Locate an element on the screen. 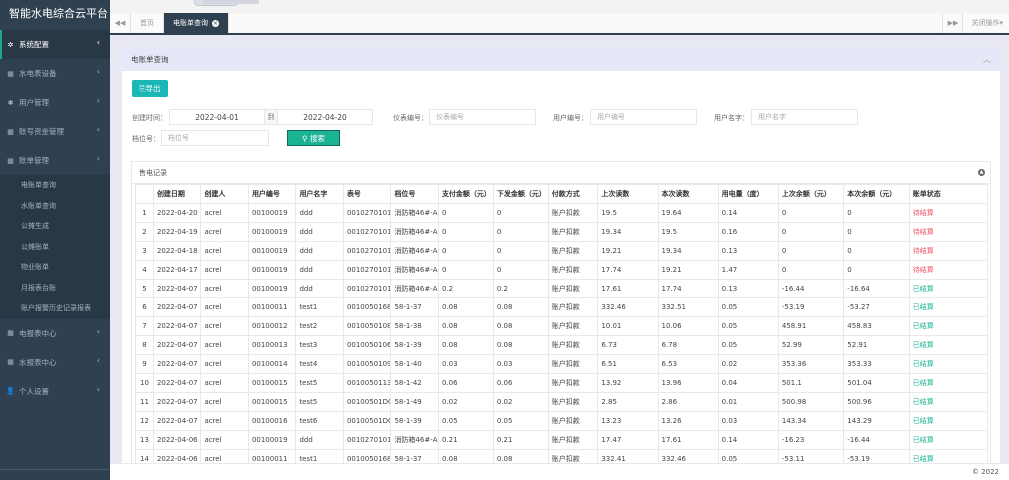  top-pill-button is located at coordinates (226, 3).